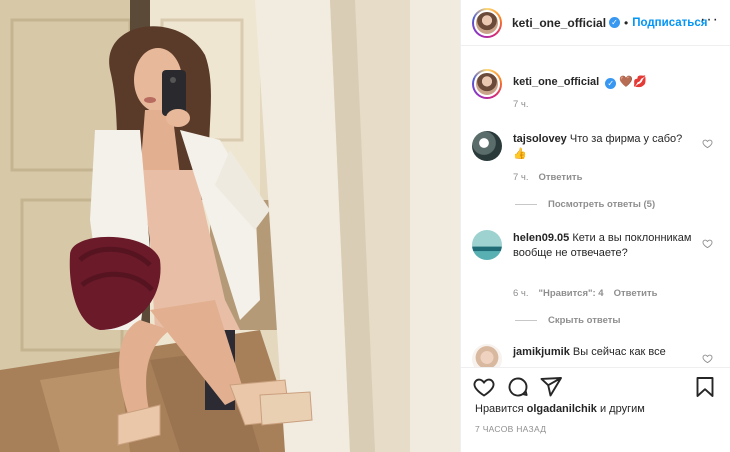  I want to click on comment-meta: 6 ч. "Нравится": 4 Ответить, so click(585, 293).